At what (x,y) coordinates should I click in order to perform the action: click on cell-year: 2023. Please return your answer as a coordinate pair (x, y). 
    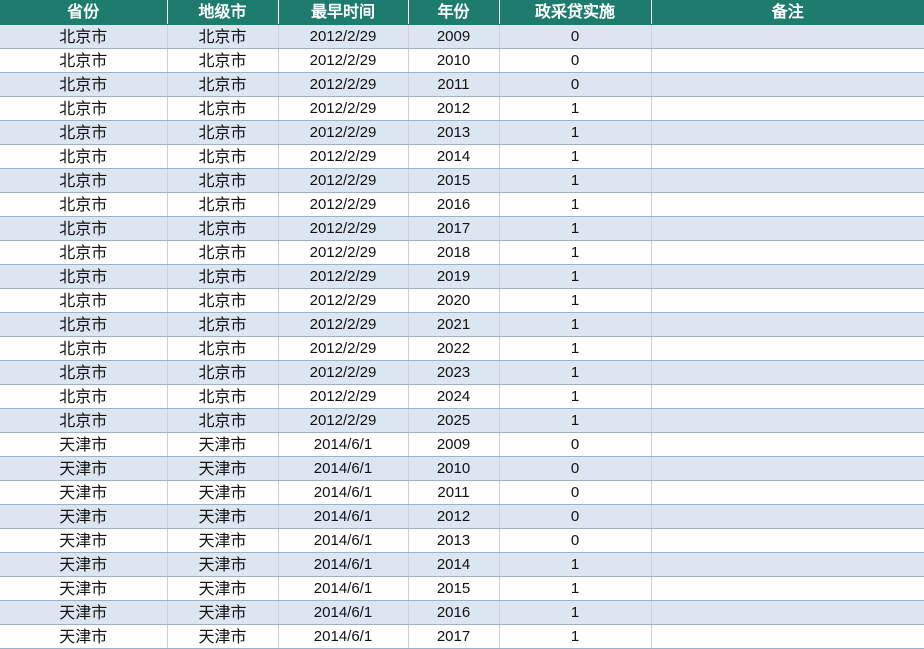
    Looking at the image, I should click on (454, 372).